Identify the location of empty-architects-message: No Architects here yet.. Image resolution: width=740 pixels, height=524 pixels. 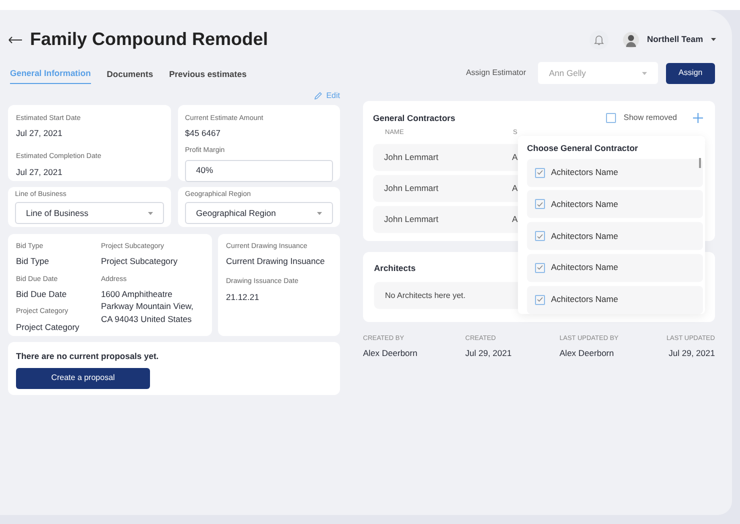
(425, 296).